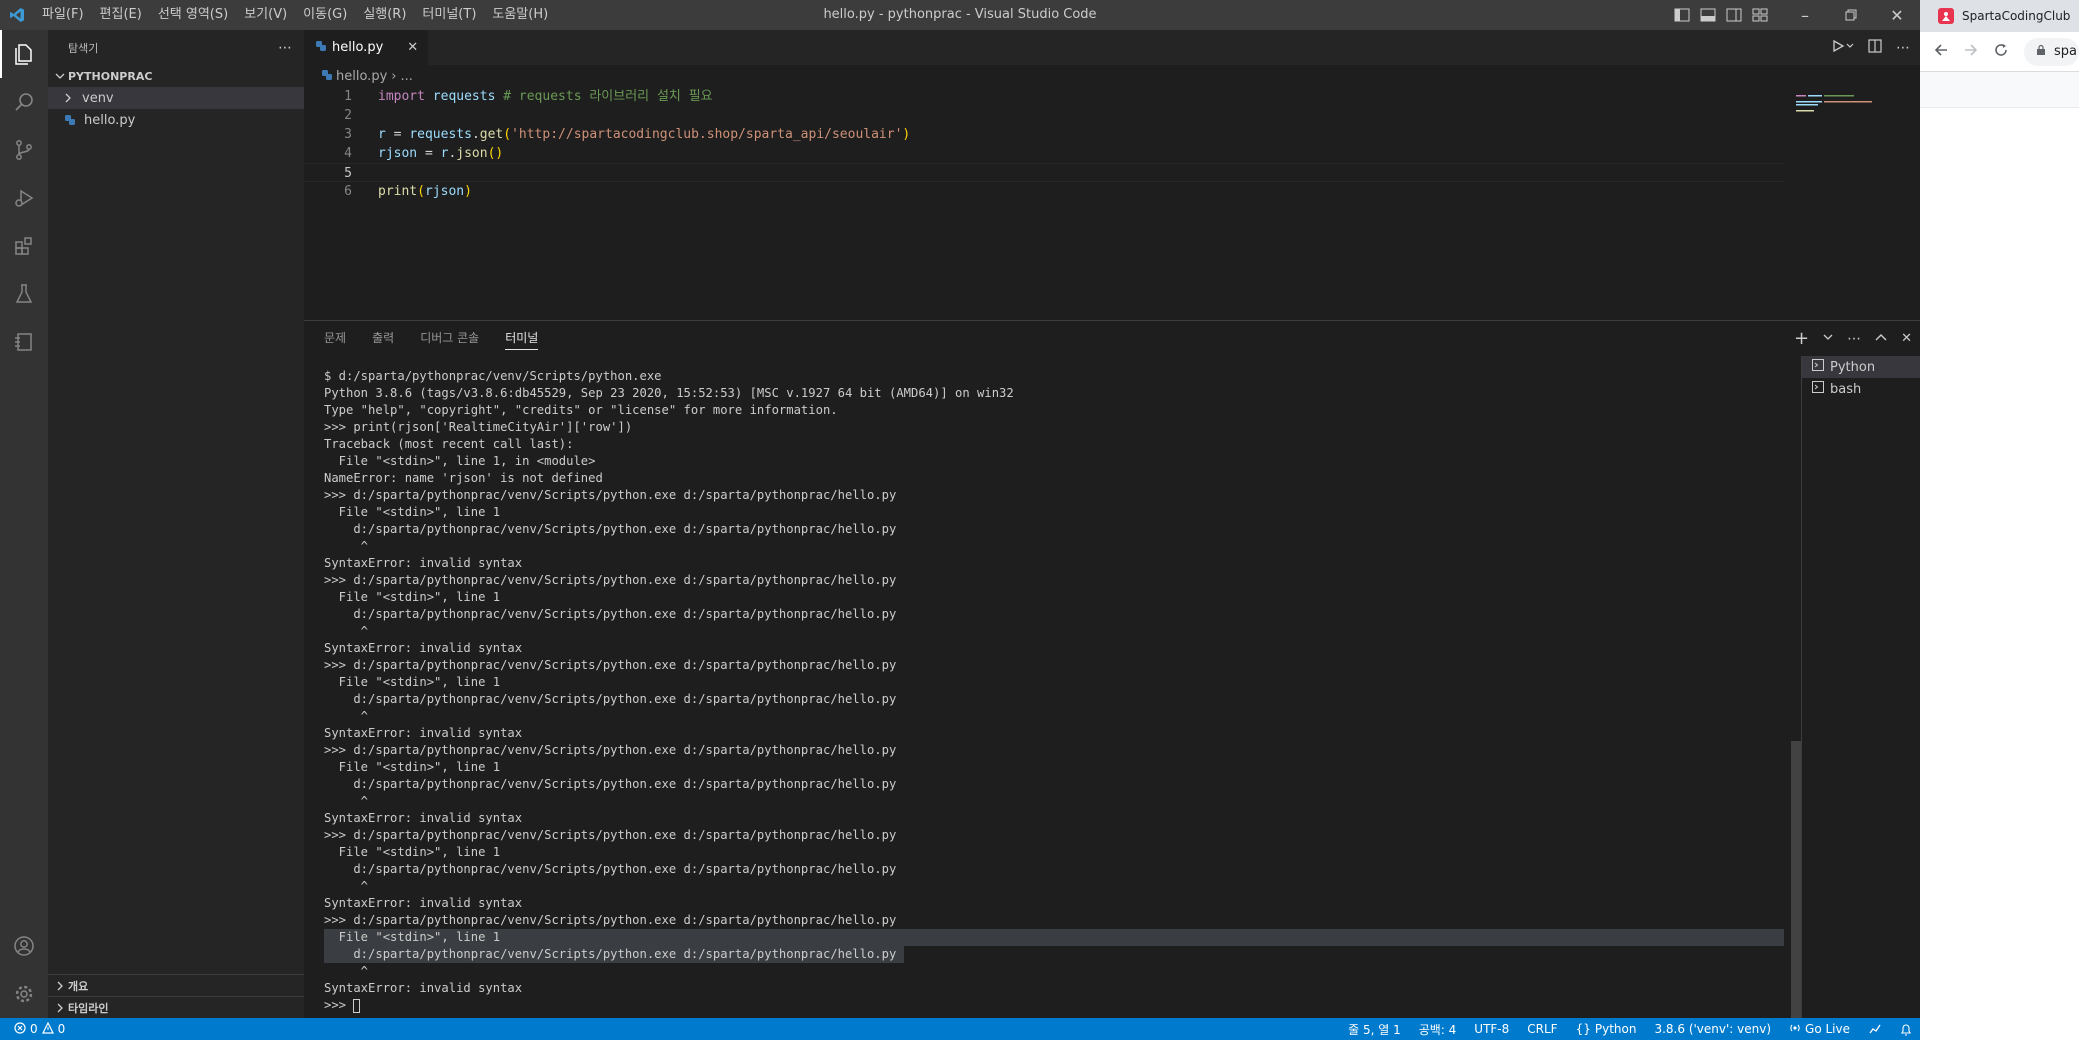 The image size is (2079, 1040). I want to click on terminal-item-label: bash, so click(1846, 389).